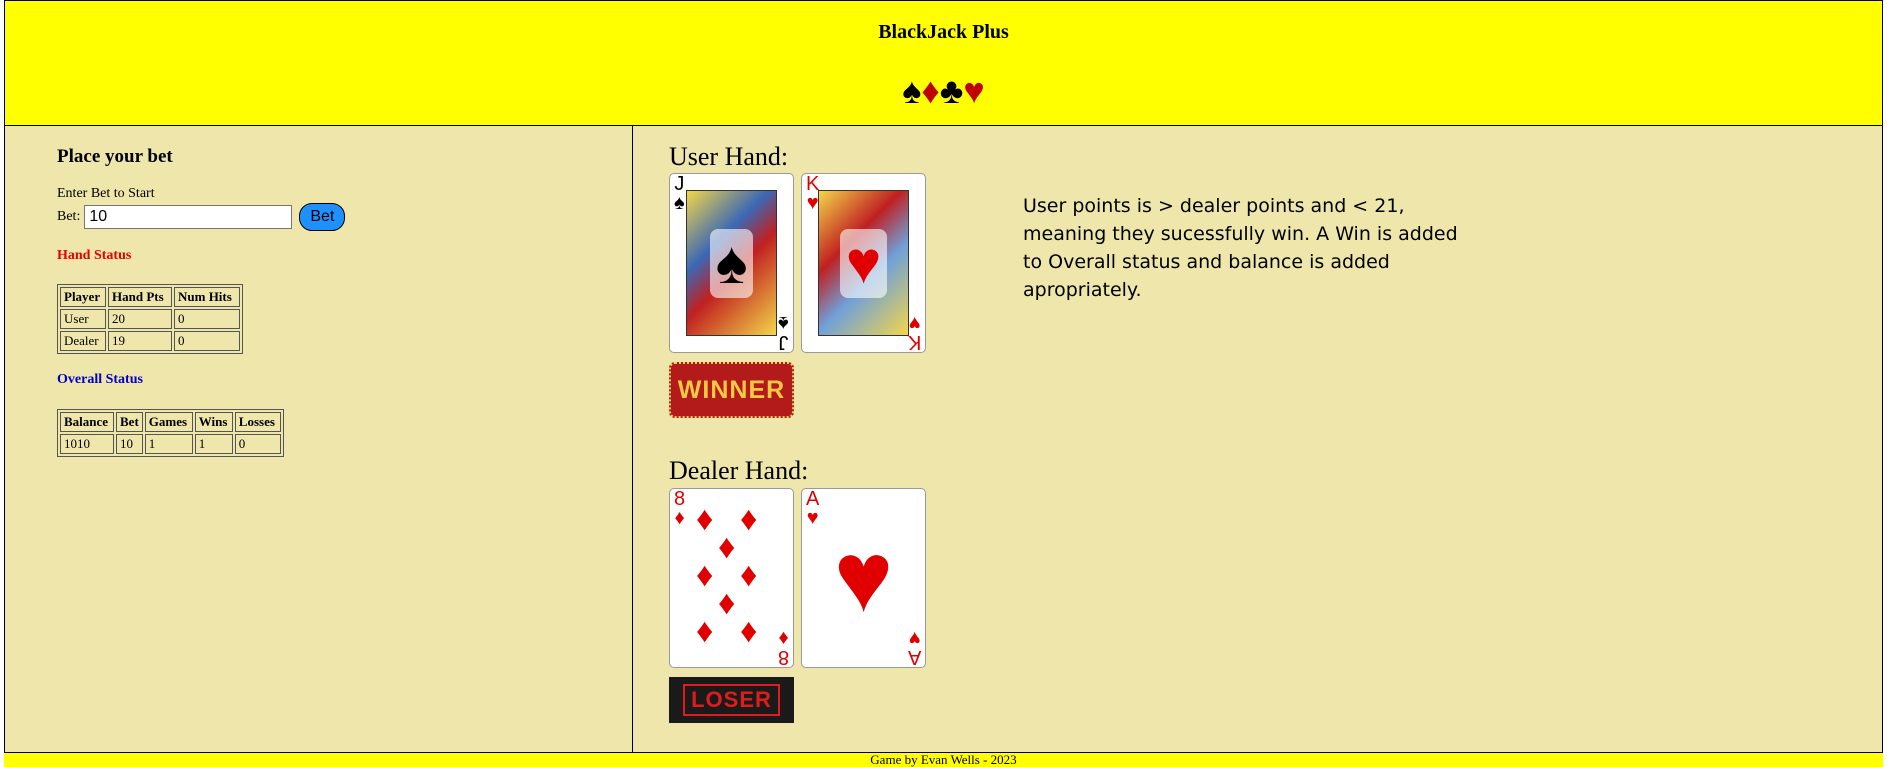 This screenshot has width=1887, height=767. I want to click on loser-badge-label: LOSER, so click(731, 700).